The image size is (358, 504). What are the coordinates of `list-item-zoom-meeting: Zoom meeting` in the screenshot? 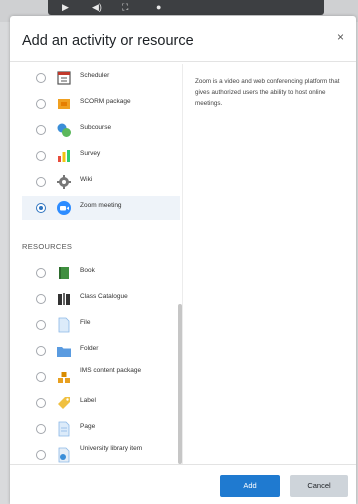 It's located at (101, 208).